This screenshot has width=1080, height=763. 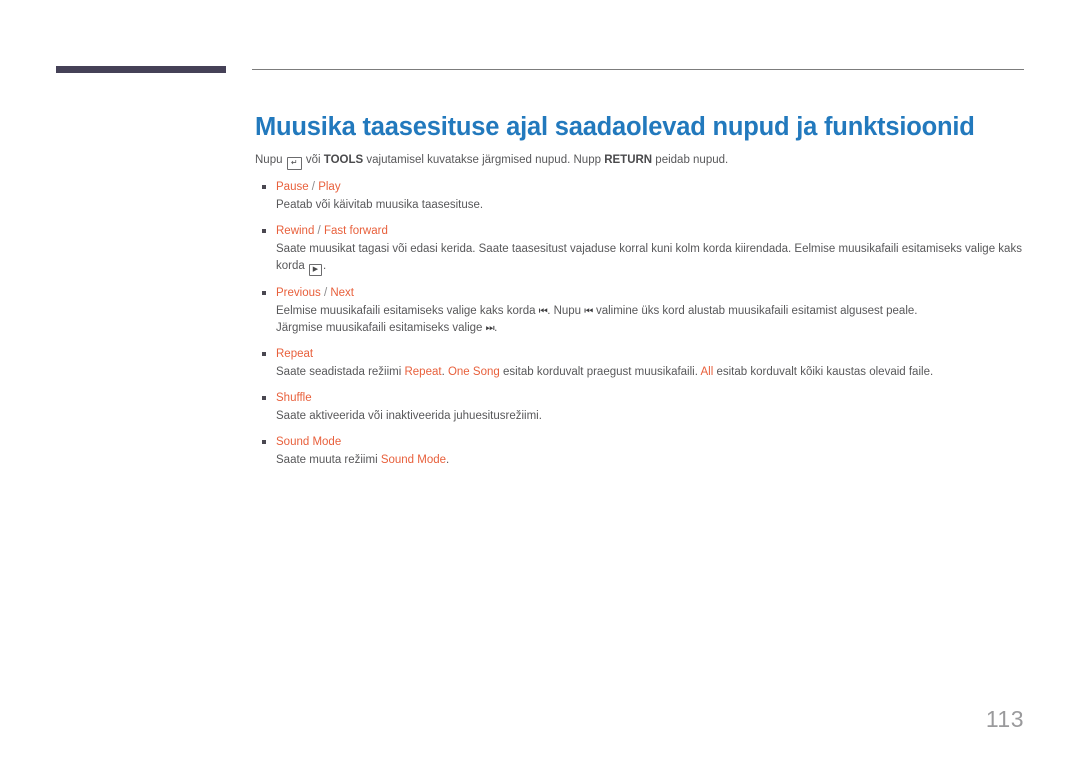 What do you see at coordinates (707, 372) in the screenshot?
I see `highlight-all: All` at bounding box center [707, 372].